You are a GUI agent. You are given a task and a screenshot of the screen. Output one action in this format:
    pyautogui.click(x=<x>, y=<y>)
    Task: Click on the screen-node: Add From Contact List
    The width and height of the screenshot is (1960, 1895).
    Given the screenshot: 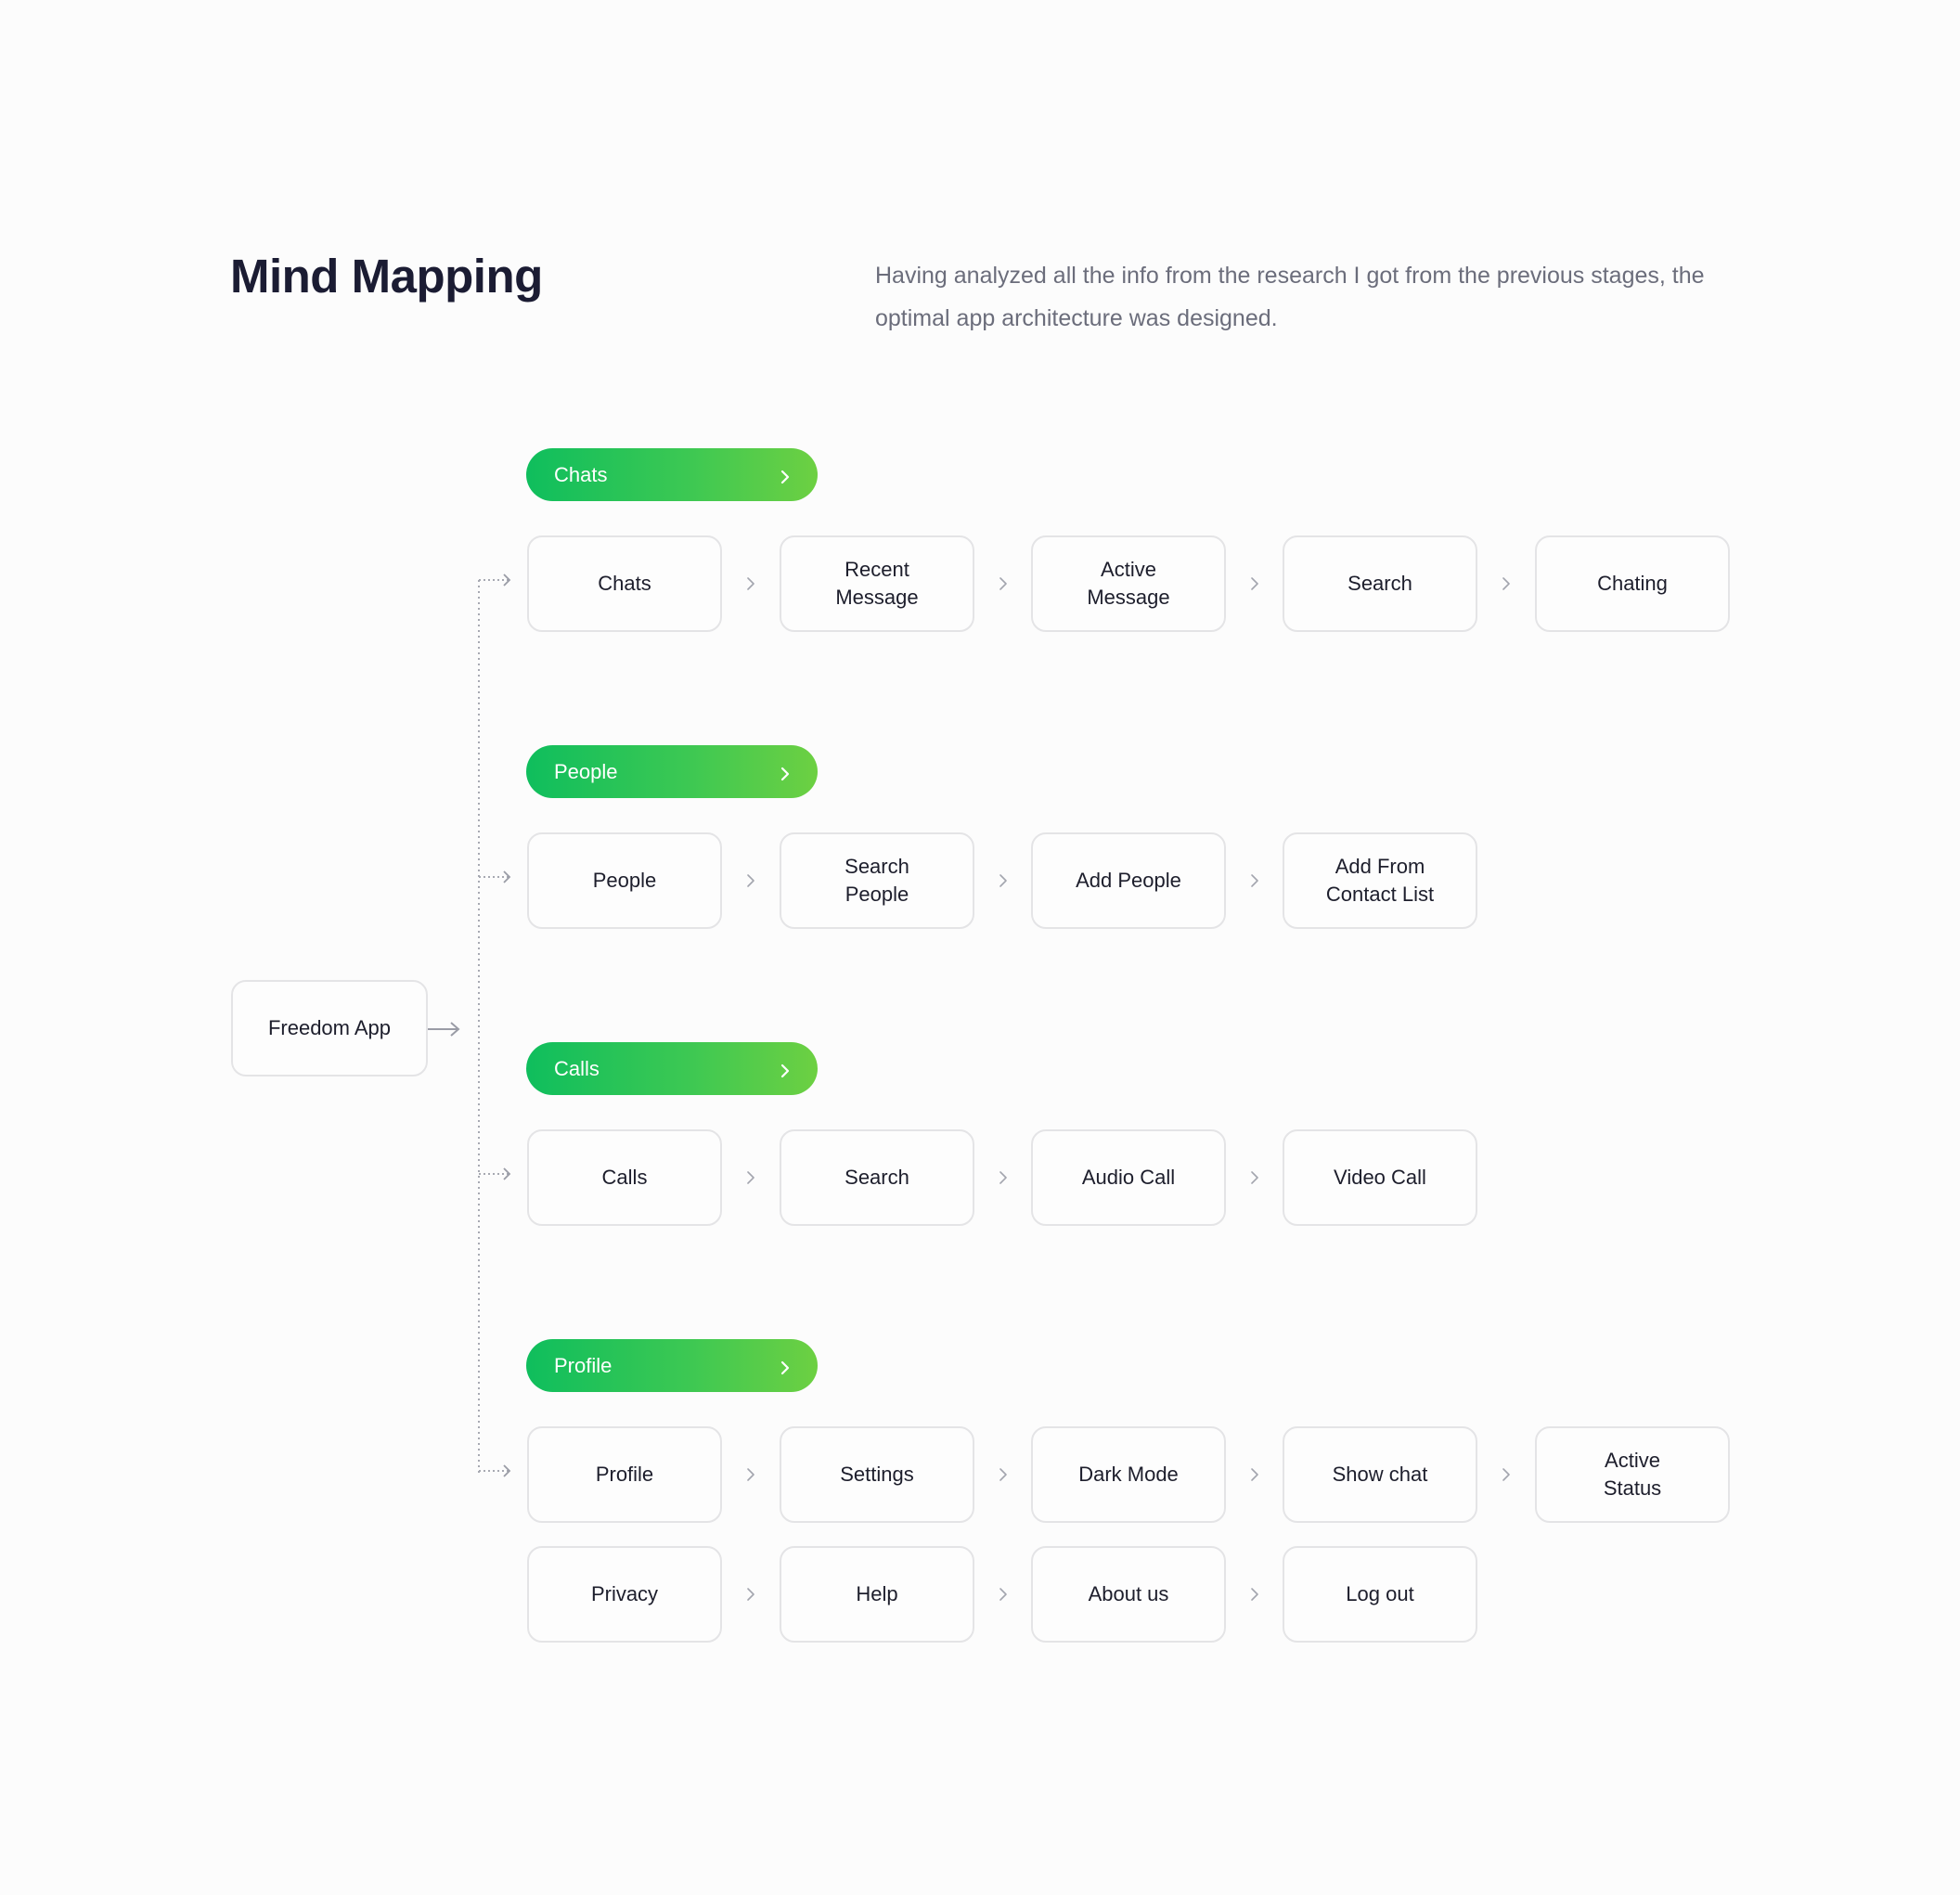 What is the action you would take?
    pyautogui.click(x=1380, y=881)
    